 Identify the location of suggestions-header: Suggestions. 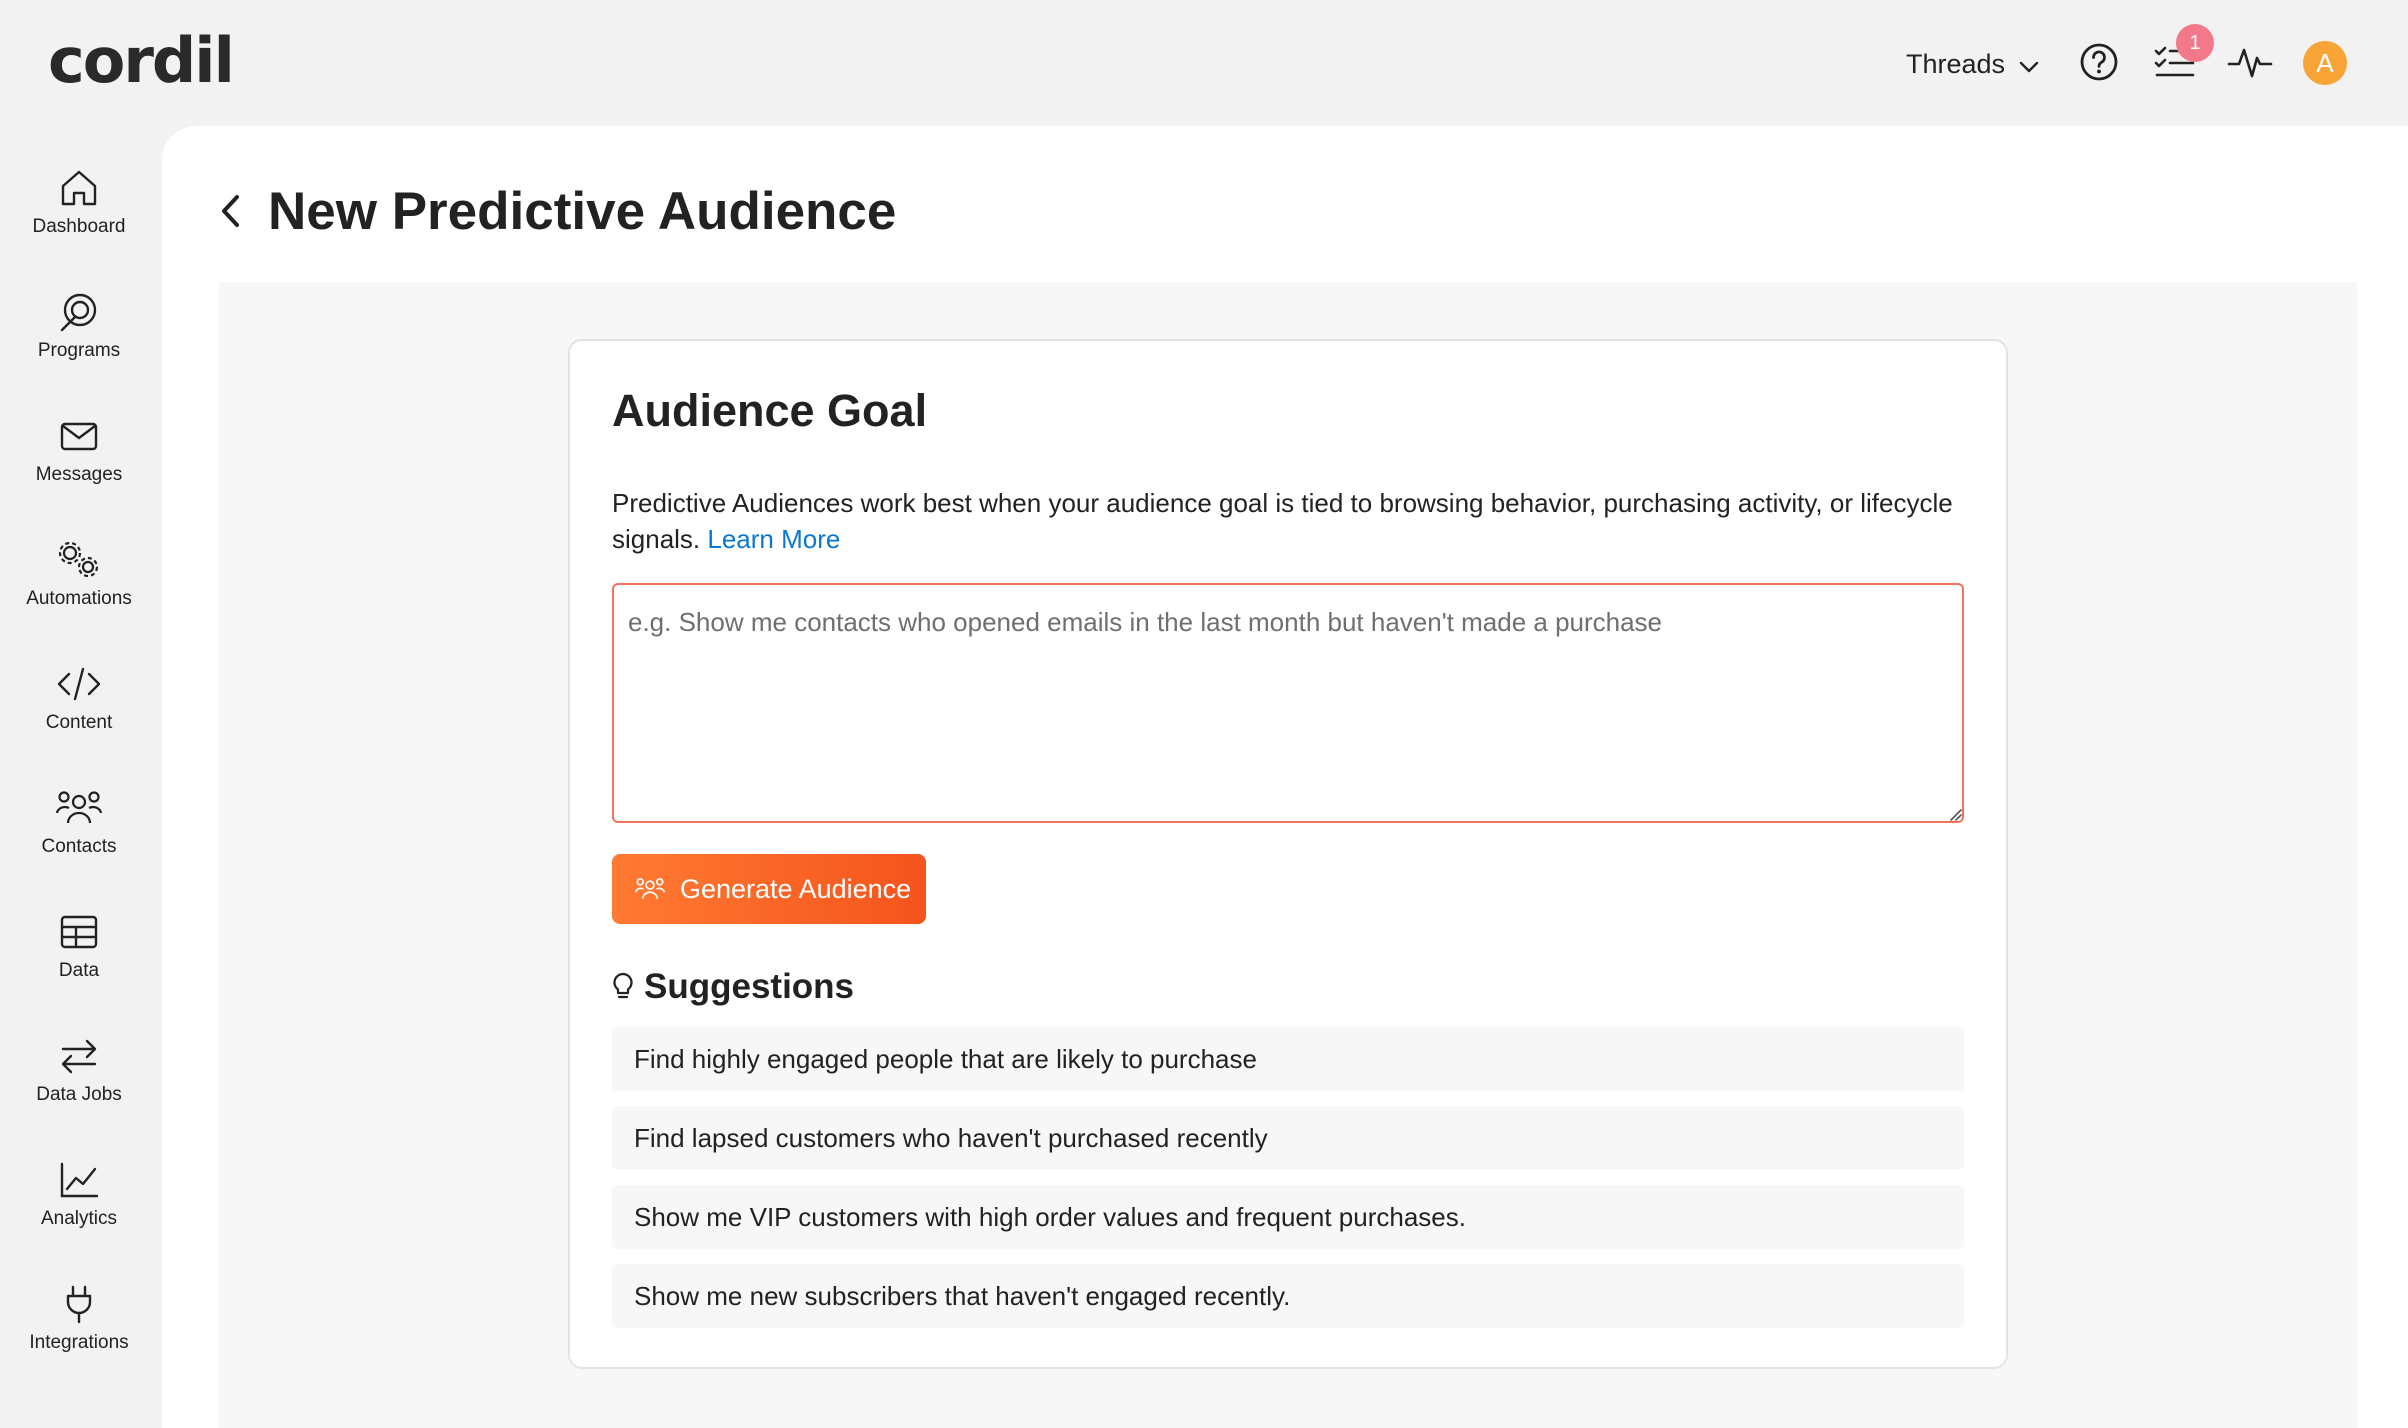
(733, 987).